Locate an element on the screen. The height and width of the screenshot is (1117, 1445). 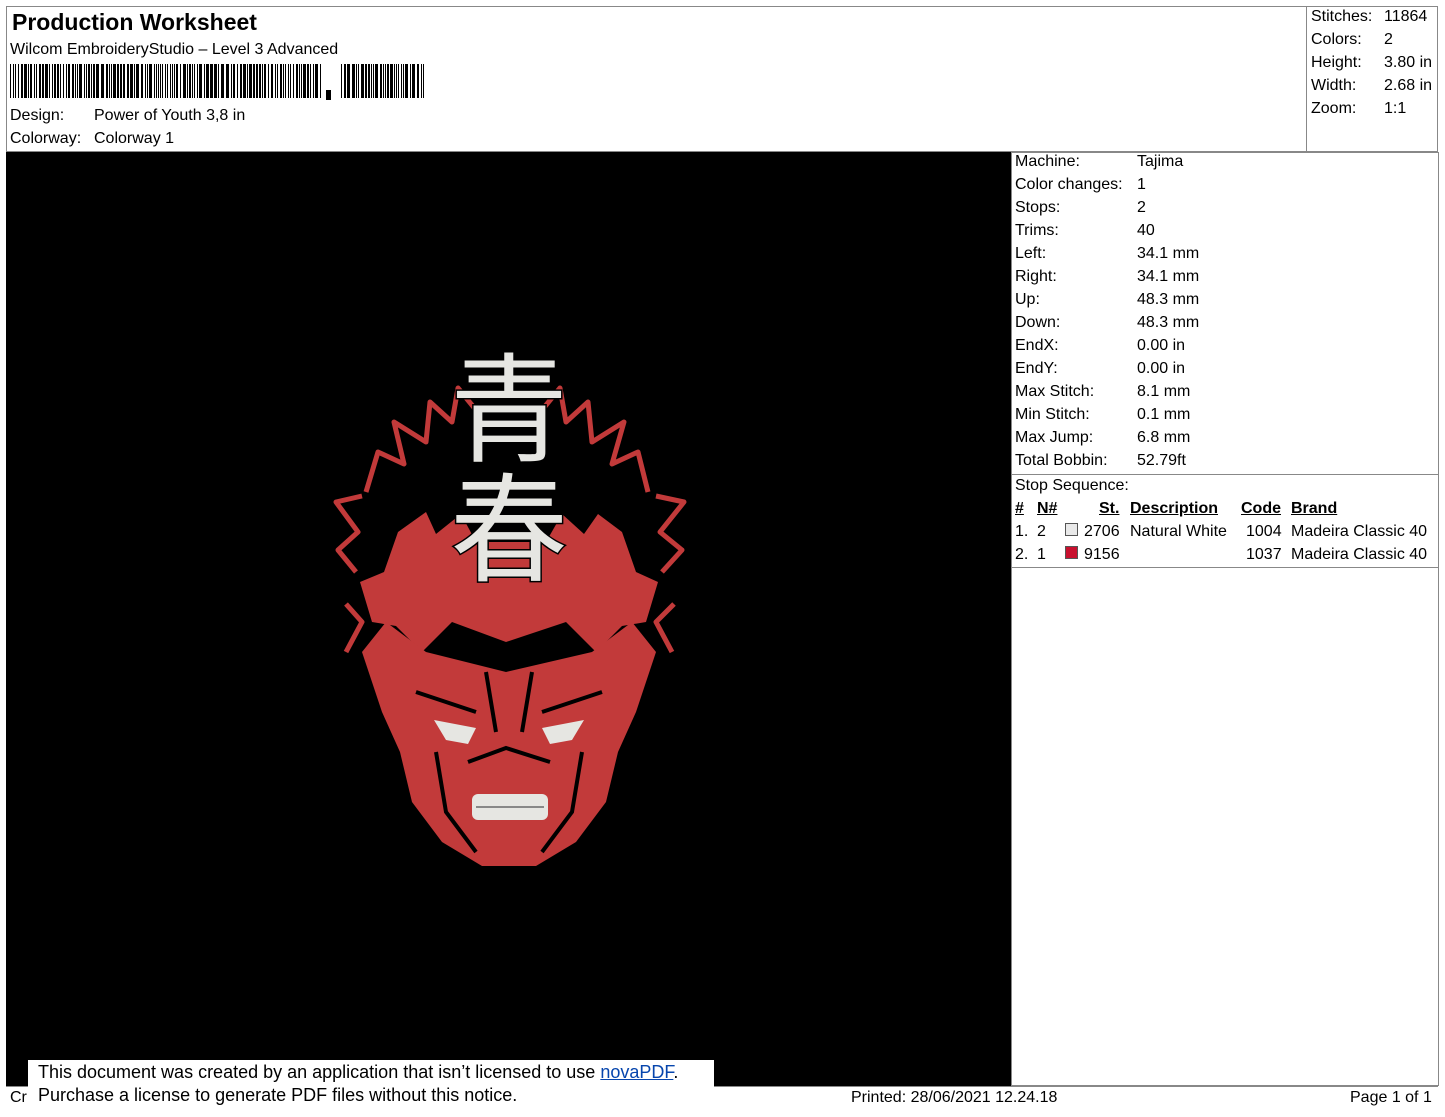
info-label: Min Stitch: is located at coordinates (1052, 414).